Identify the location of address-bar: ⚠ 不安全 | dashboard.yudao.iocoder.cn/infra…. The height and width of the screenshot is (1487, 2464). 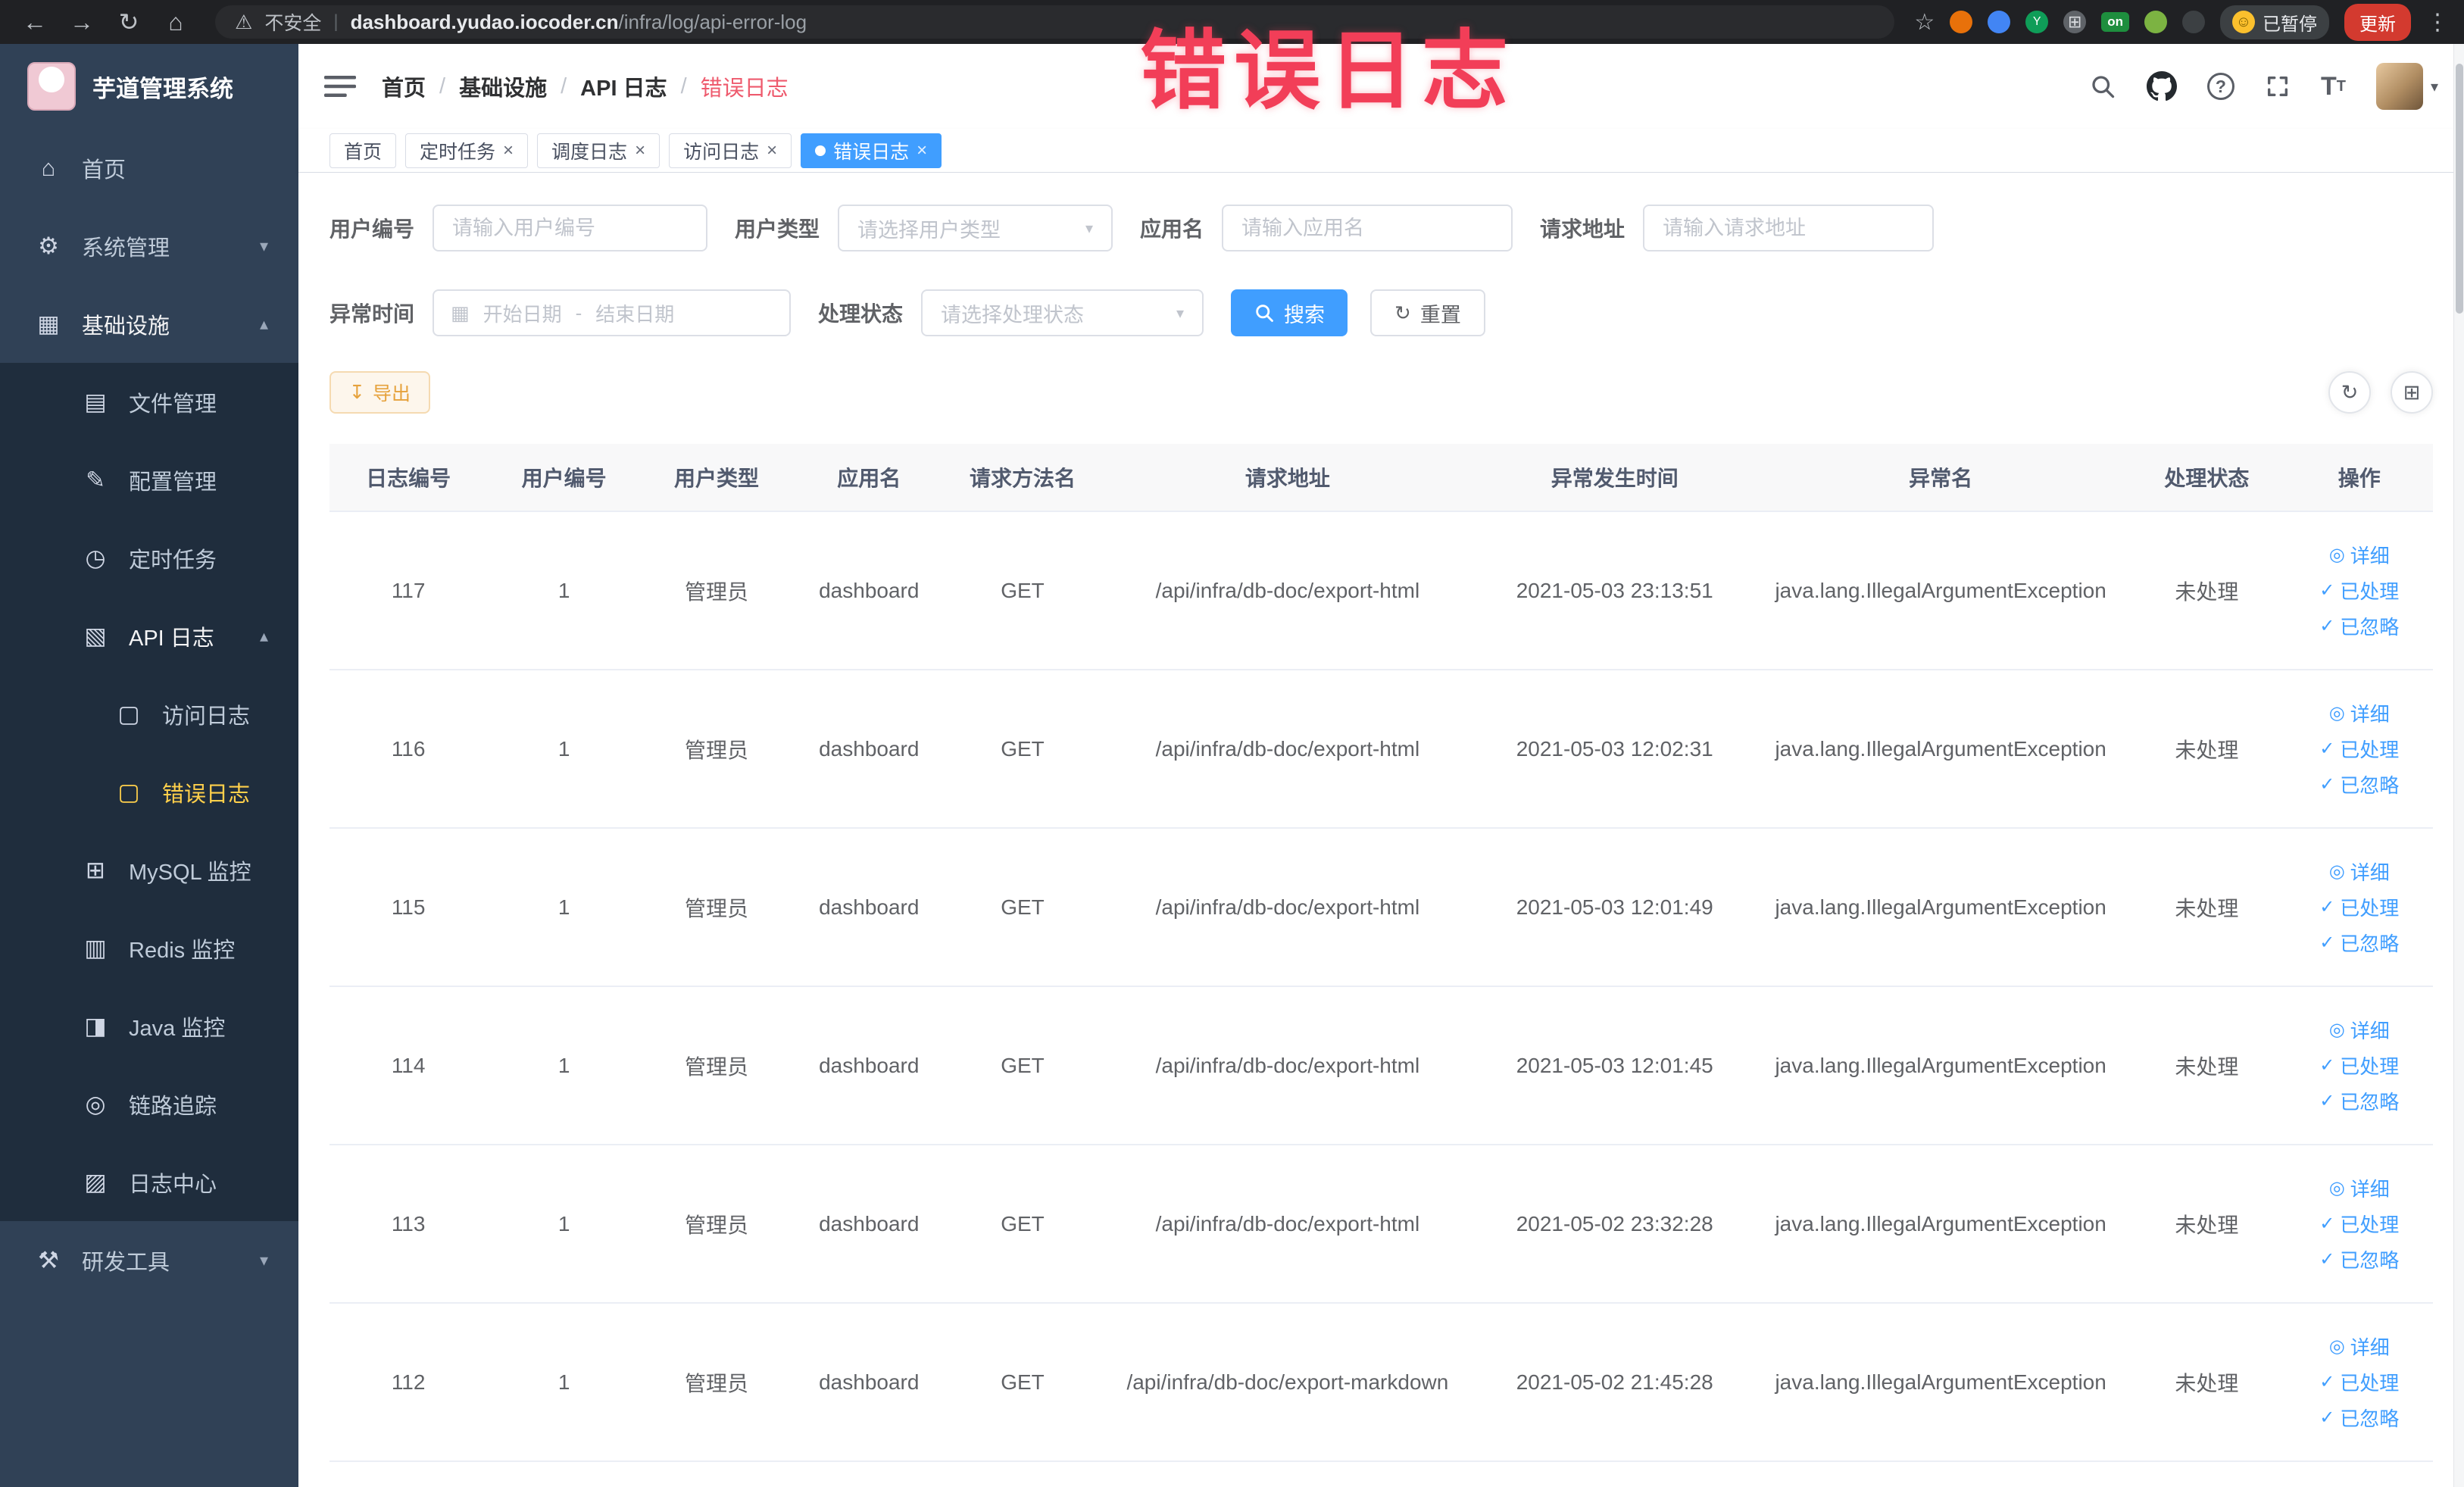
(1055, 22).